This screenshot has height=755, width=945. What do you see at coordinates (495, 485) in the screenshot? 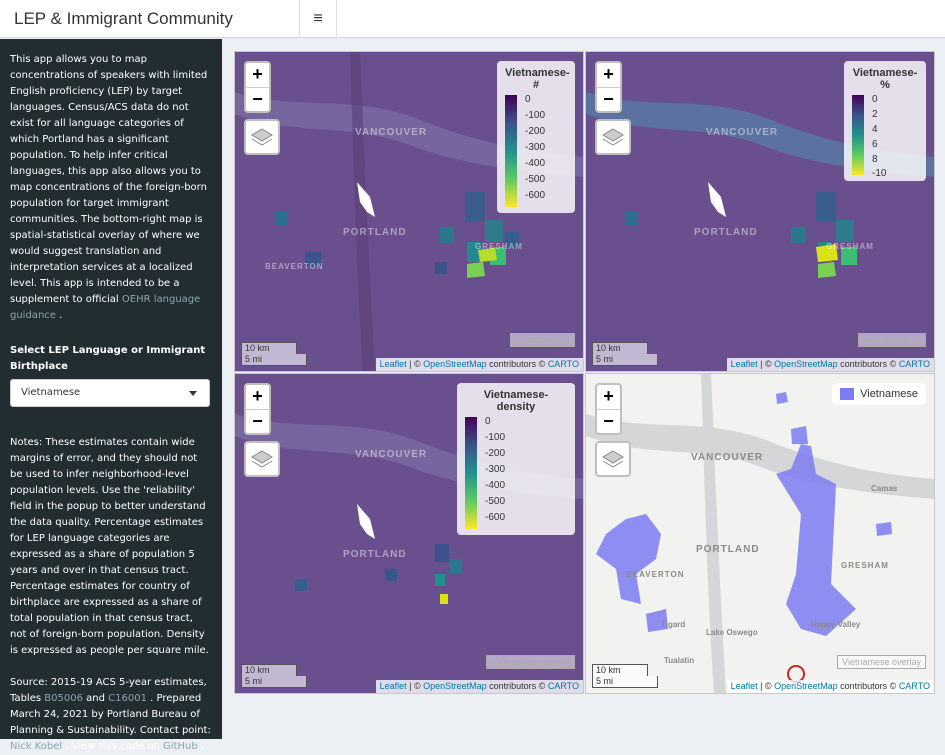
I see `legend-tick: -400` at bounding box center [495, 485].